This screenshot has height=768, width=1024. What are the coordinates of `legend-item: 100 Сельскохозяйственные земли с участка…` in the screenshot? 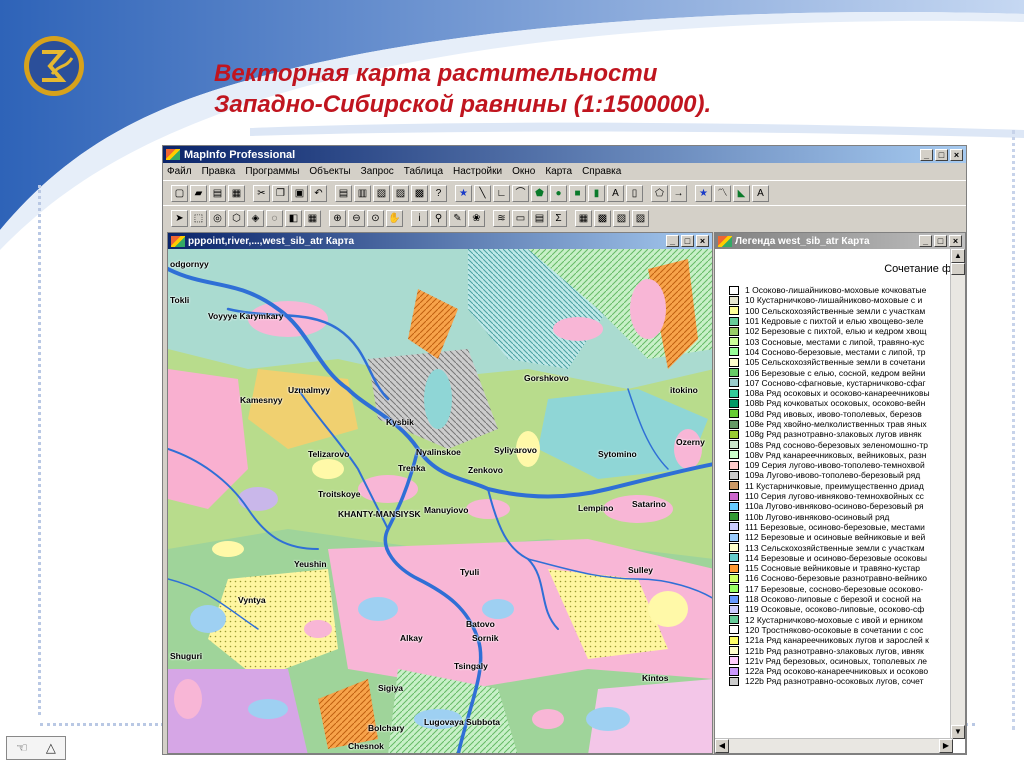 It's located at (840, 311).